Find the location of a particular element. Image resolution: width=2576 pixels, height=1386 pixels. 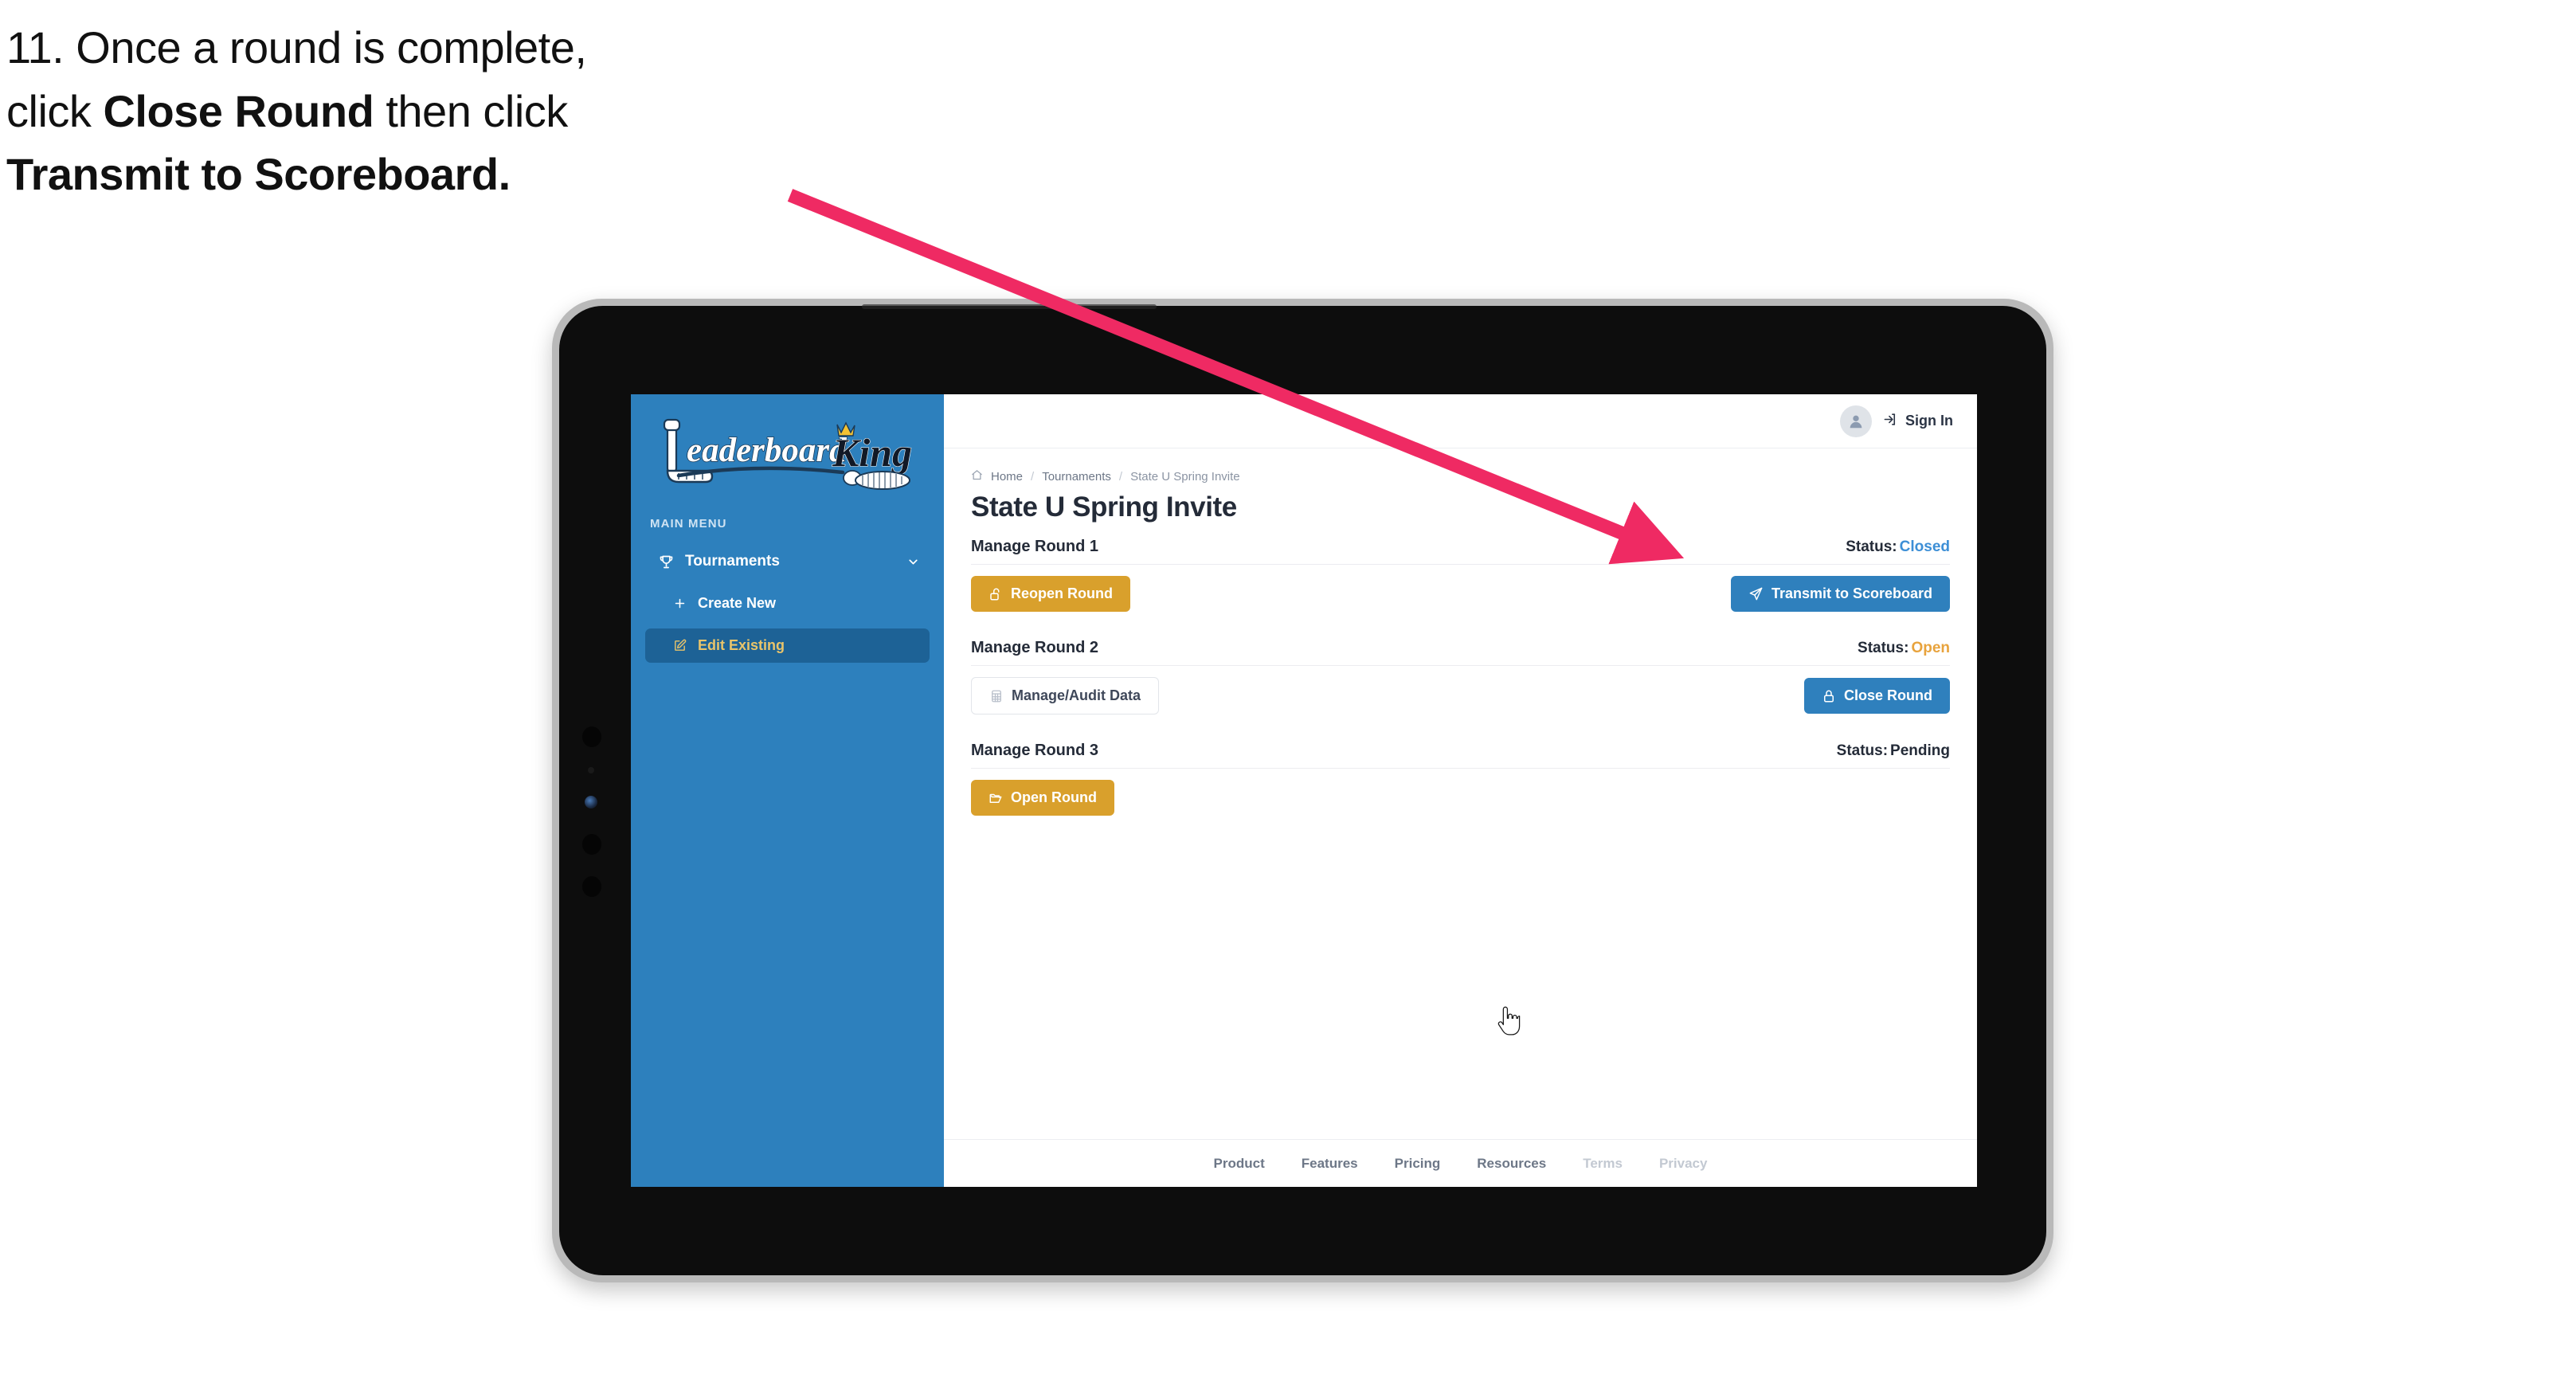

table-grid-icon is located at coordinates (996, 696).